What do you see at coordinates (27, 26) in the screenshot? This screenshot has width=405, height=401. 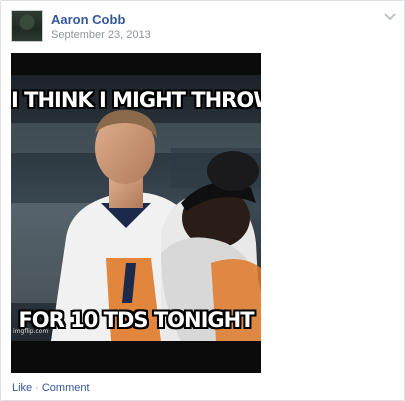 I see `avatar` at bounding box center [27, 26].